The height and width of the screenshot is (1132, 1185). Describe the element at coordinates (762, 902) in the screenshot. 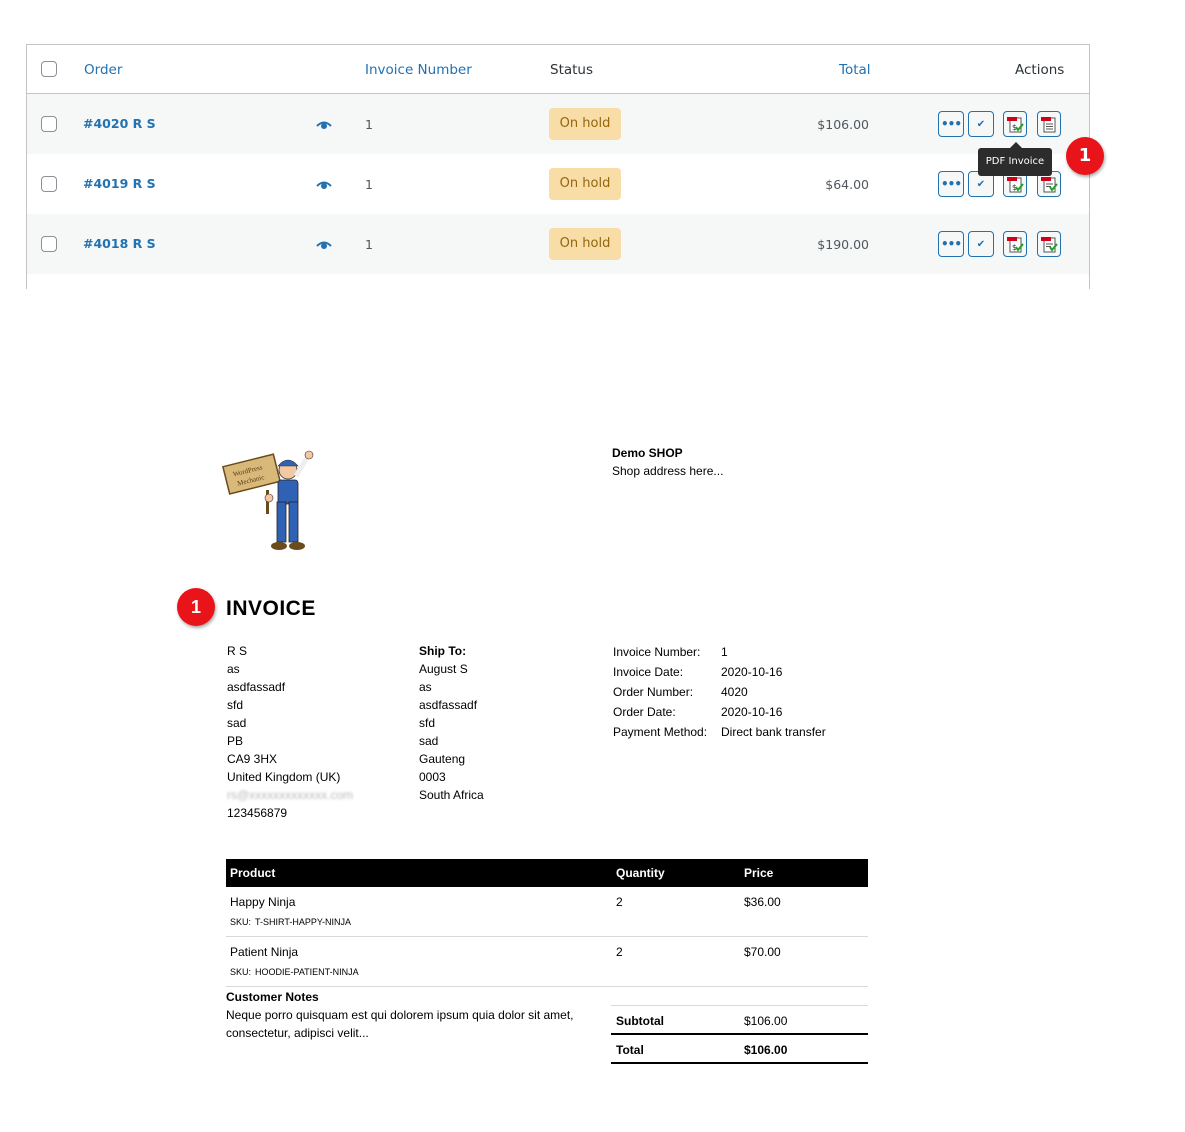

I see `item-price: $36.00` at that location.